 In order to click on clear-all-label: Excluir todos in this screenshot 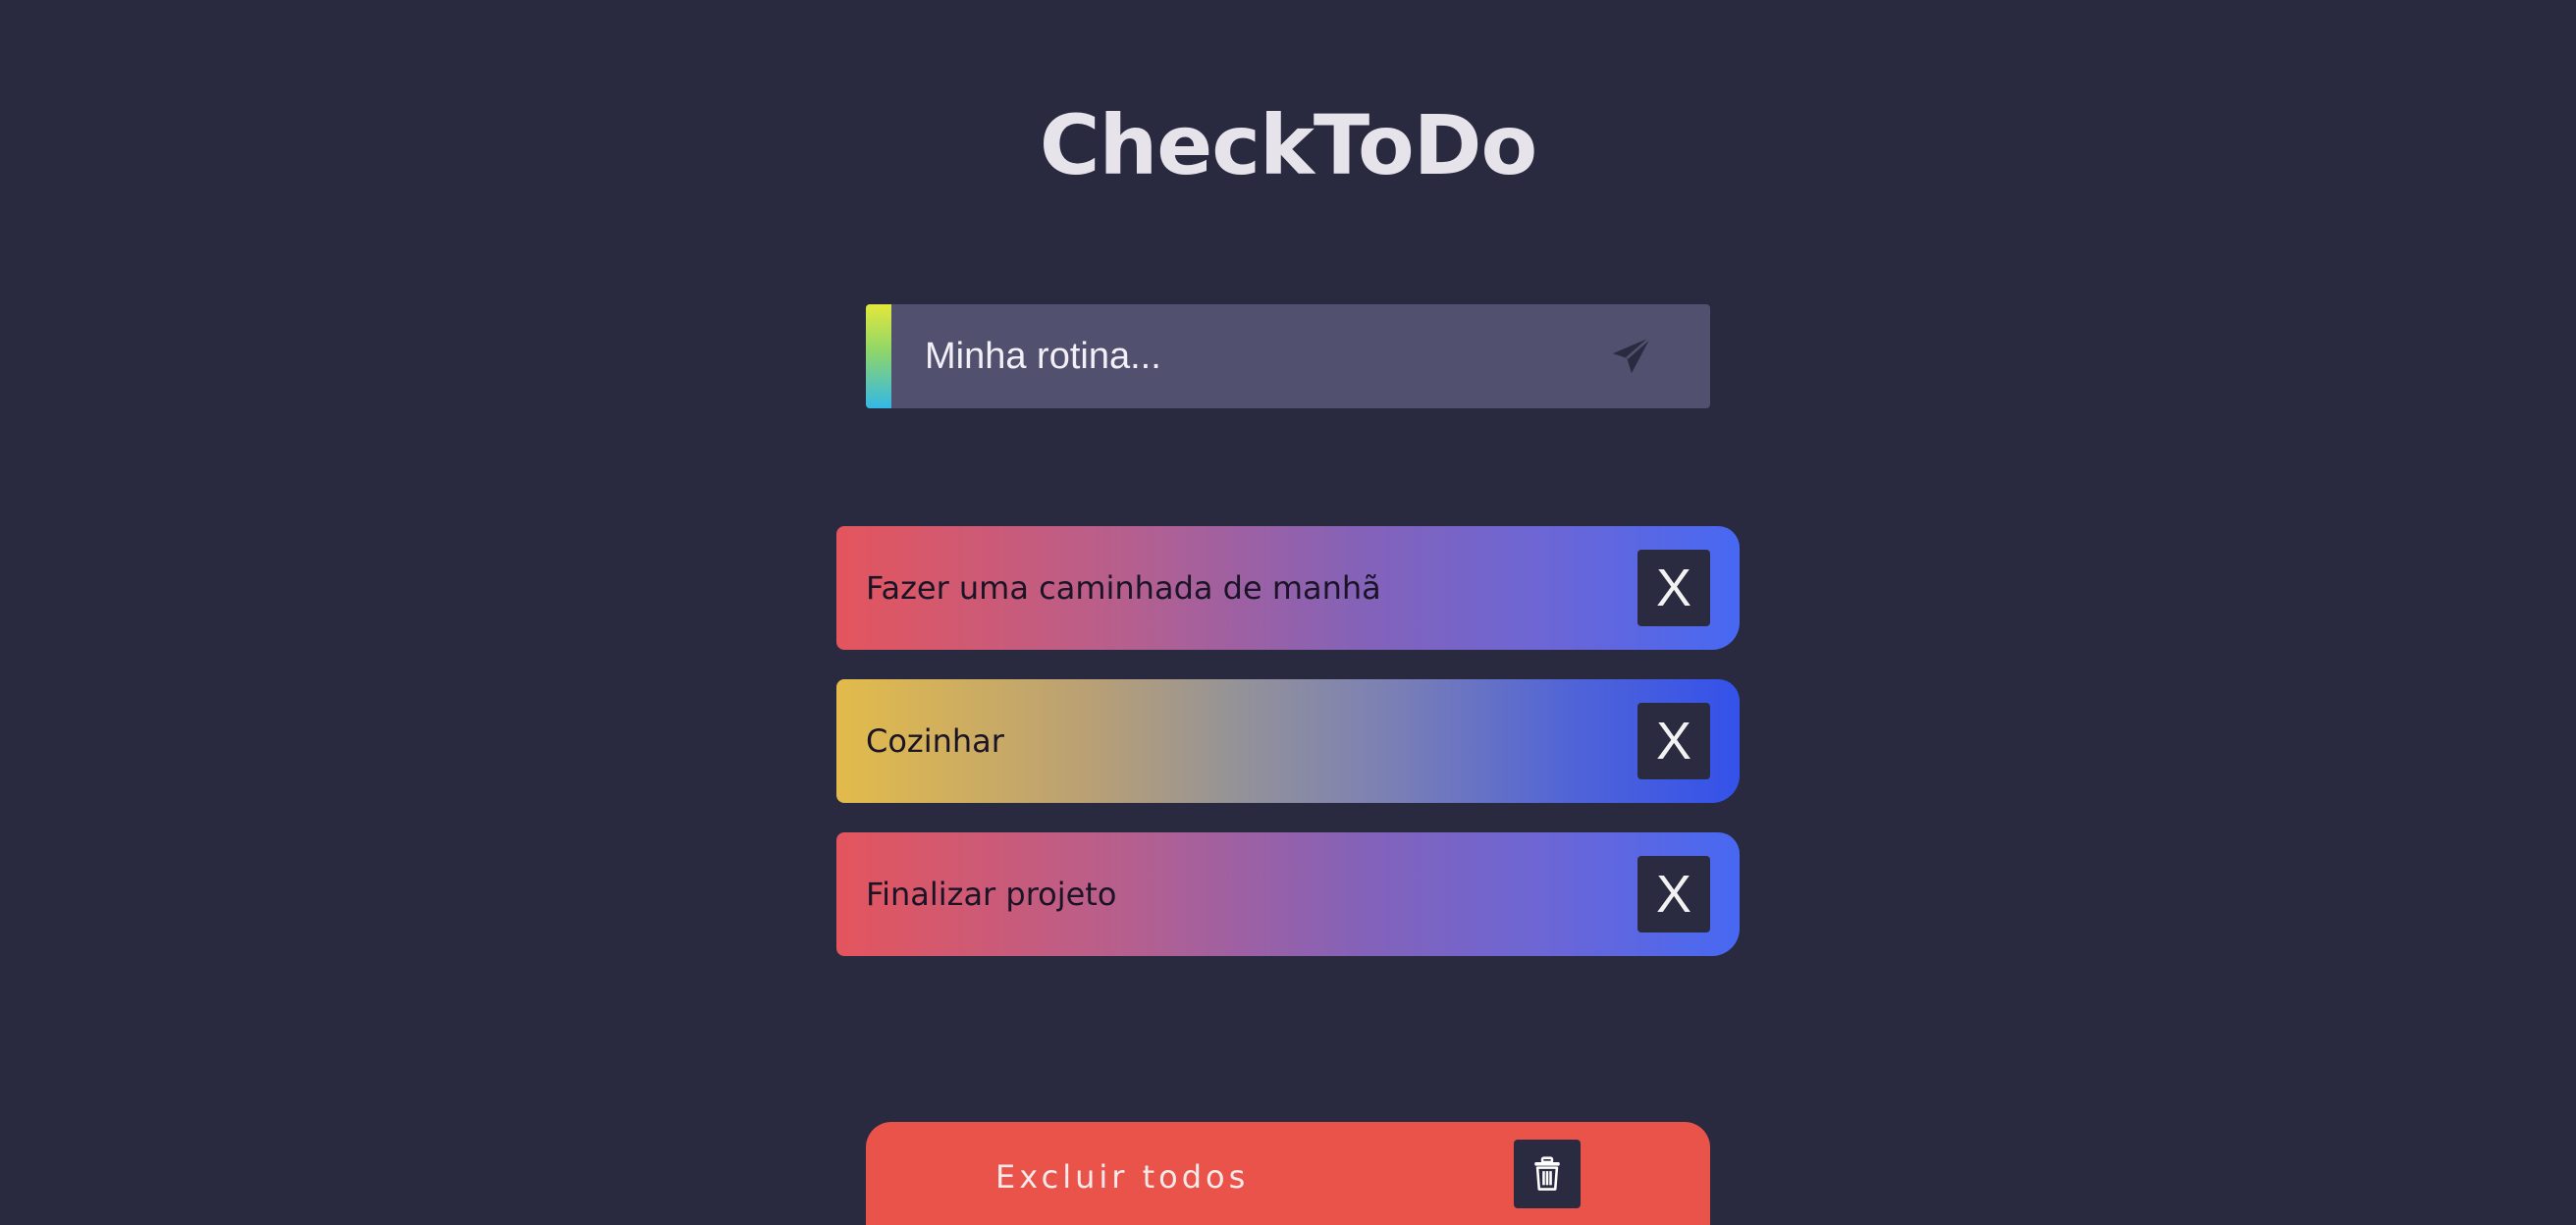, I will do `click(1122, 1177)`.